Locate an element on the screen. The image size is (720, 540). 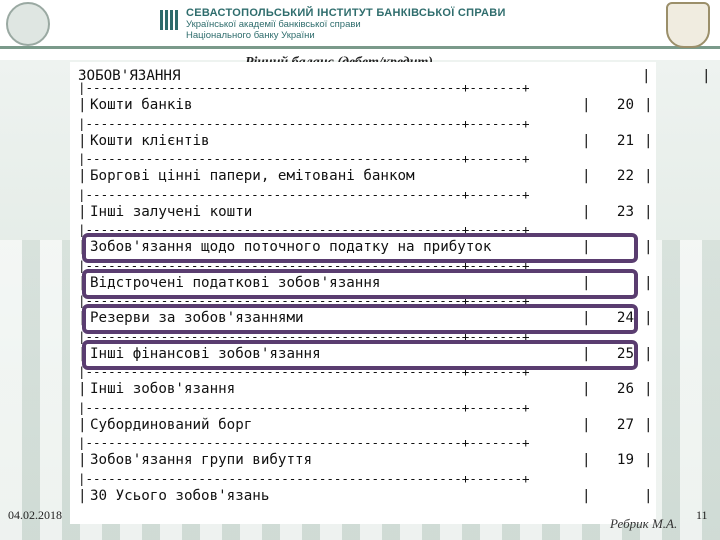
table-row-label: Інші зобов'язання is located at coordinates (163, 389).